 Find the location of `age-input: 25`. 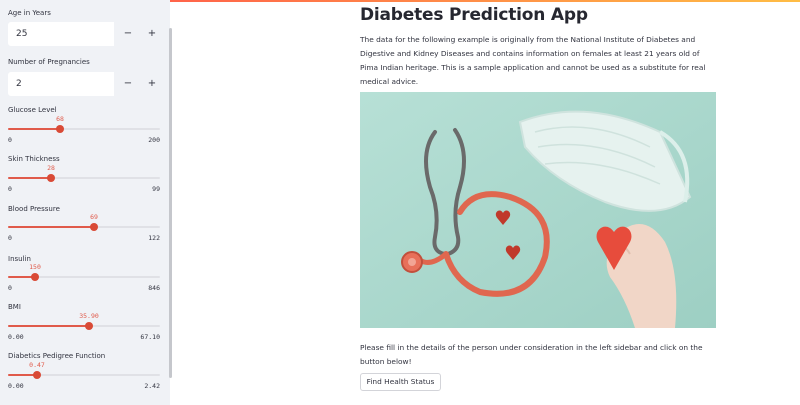

age-input: 25 is located at coordinates (61, 34).